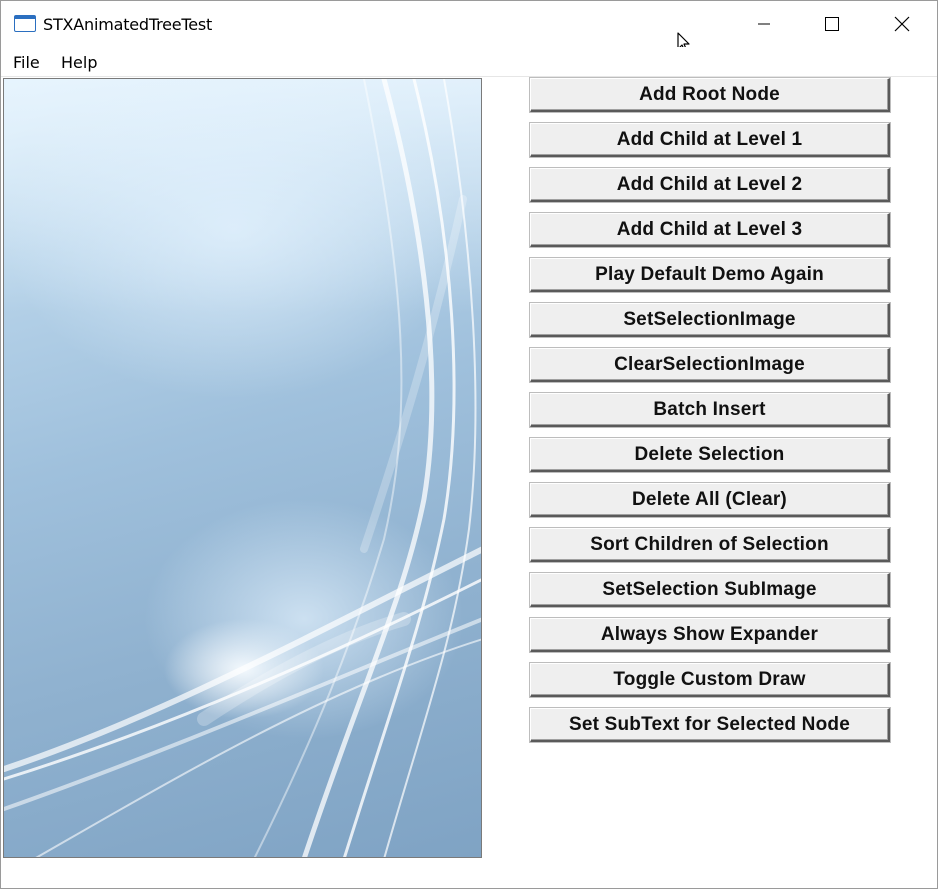 This screenshot has height=889, width=938. What do you see at coordinates (710, 365) in the screenshot?
I see `clearselectionimage-button: ClearSelectionImage` at bounding box center [710, 365].